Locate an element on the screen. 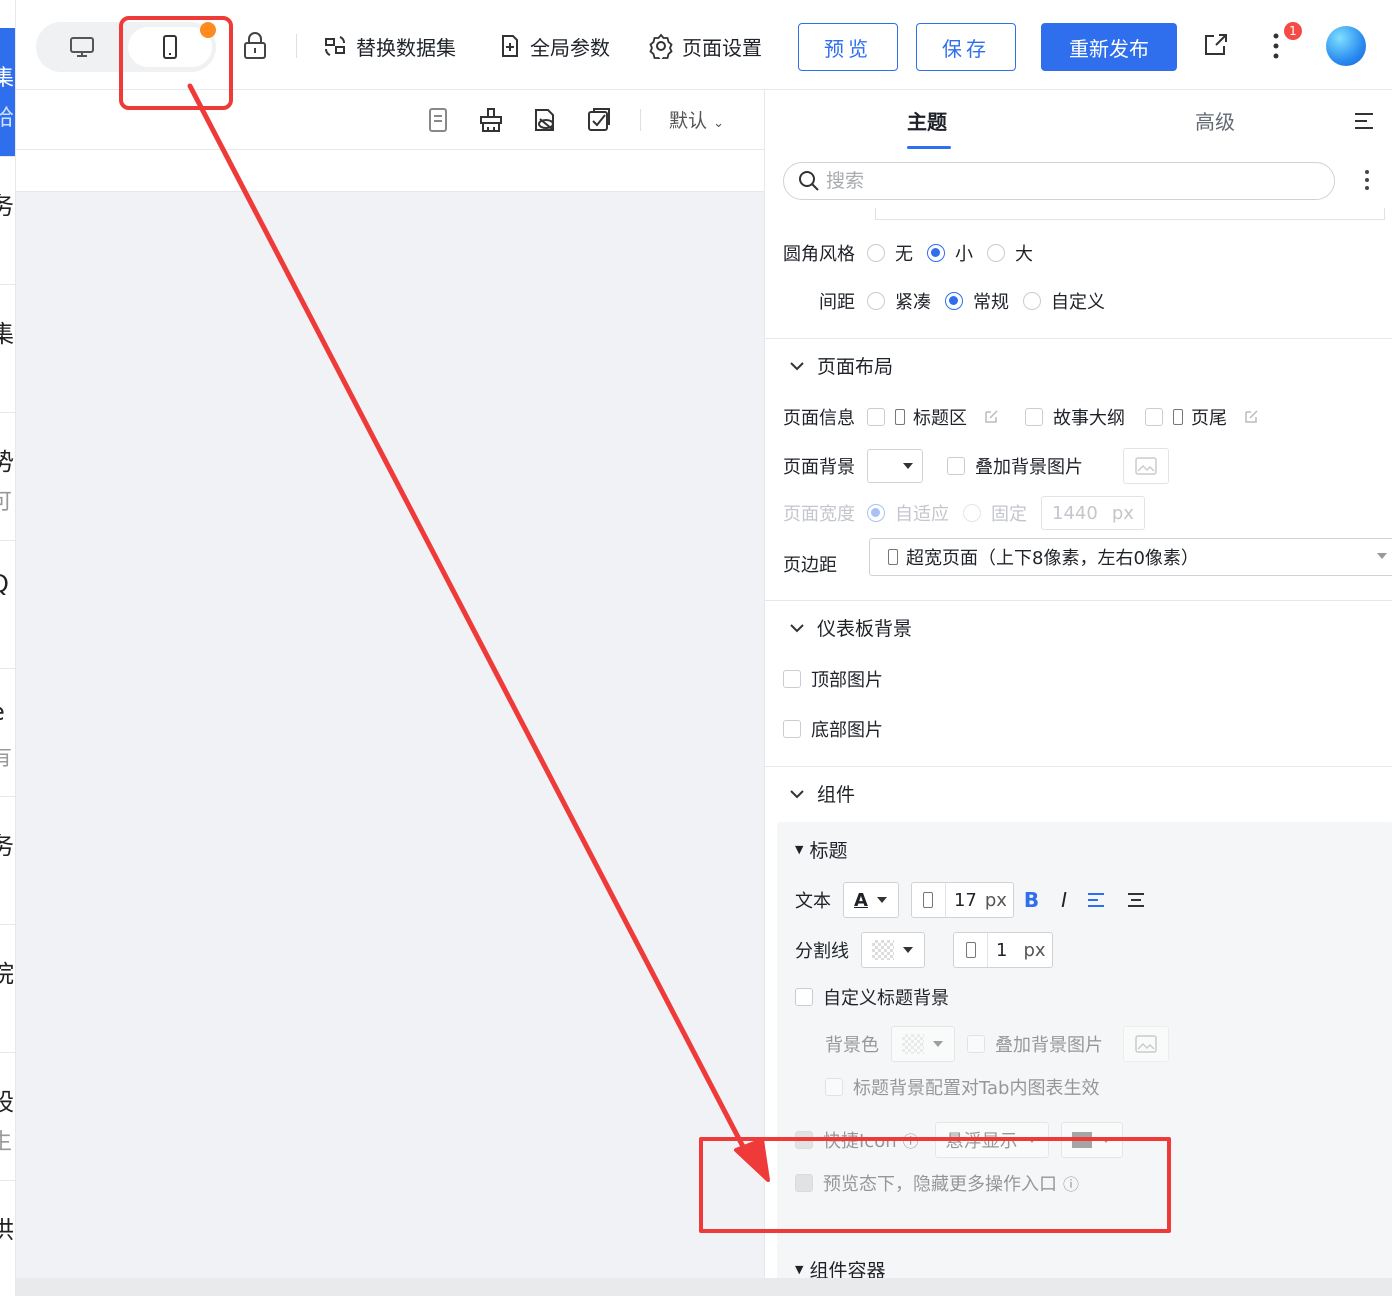 The height and width of the screenshot is (1296, 1392). search-icon is located at coordinates (809, 181).